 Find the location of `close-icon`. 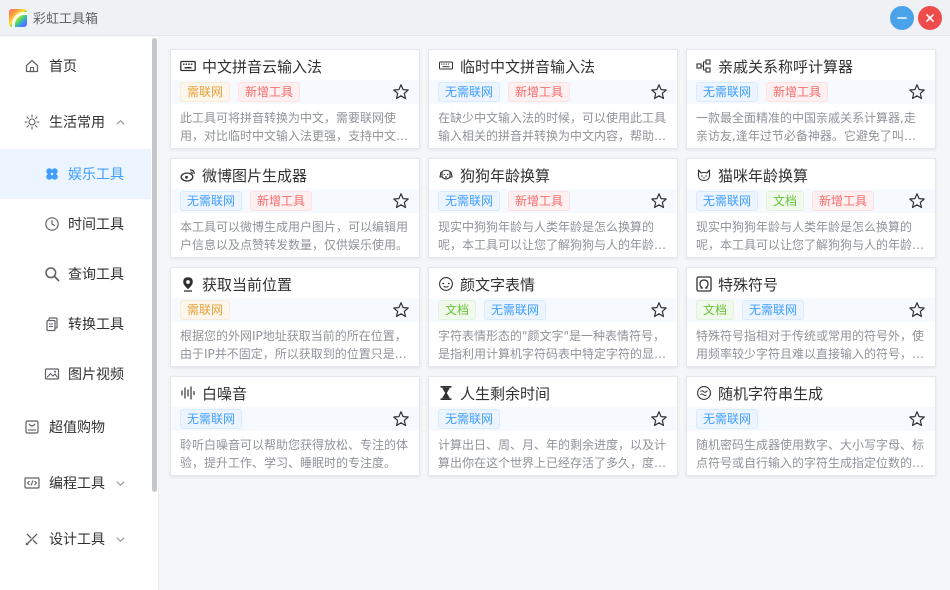

close-icon is located at coordinates (930, 18).